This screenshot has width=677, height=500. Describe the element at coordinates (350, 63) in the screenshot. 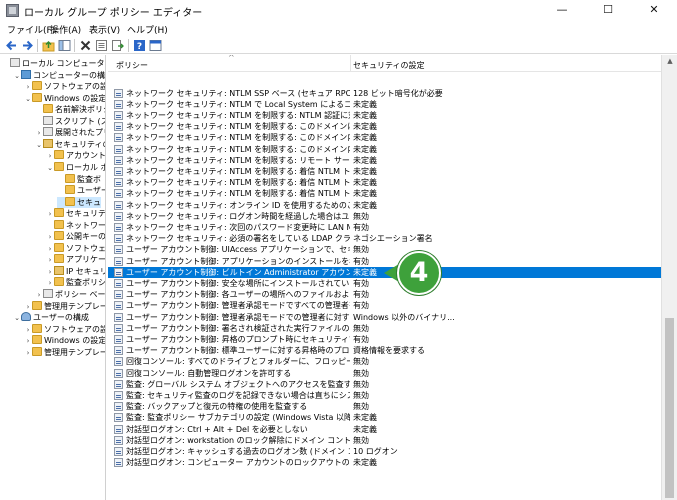

I see `column-separator` at that location.